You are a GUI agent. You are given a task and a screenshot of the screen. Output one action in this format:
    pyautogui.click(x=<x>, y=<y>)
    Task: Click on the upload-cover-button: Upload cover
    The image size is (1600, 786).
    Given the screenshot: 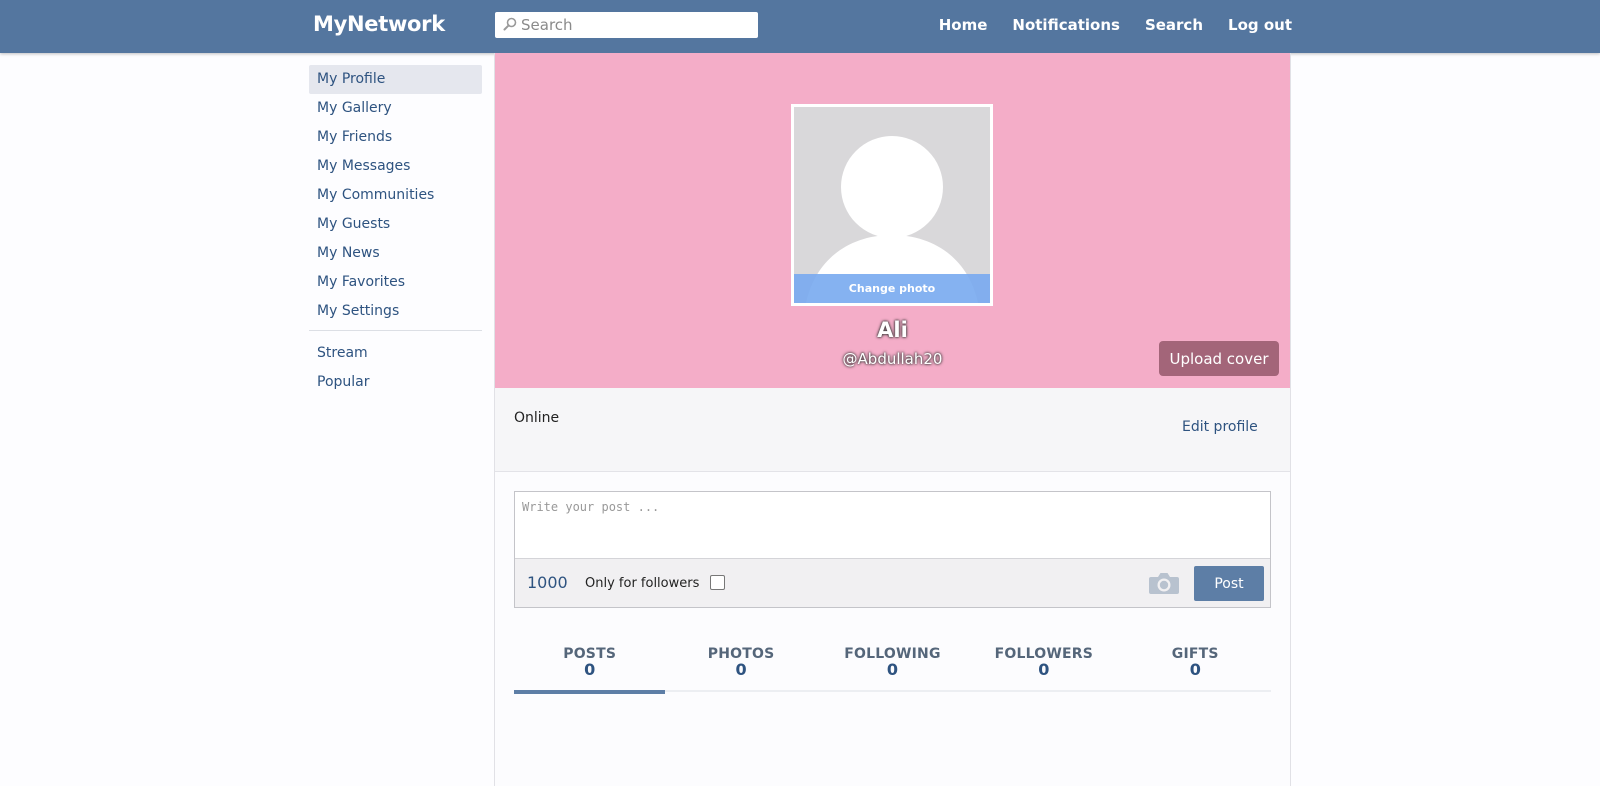 What is the action you would take?
    pyautogui.click(x=1219, y=358)
    